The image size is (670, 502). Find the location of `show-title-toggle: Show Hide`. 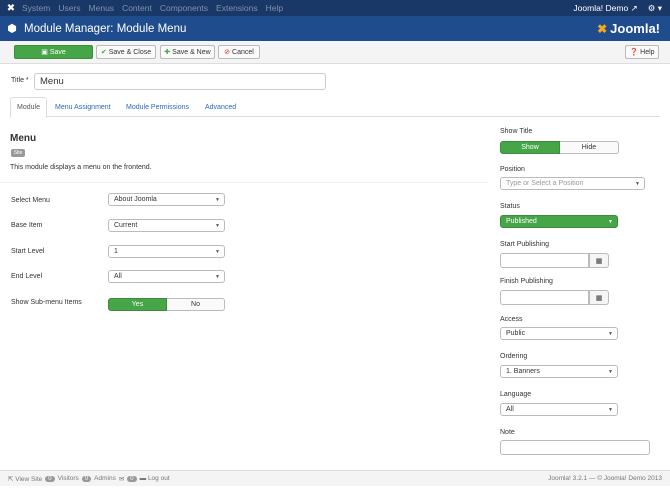

show-title-toggle: Show Hide is located at coordinates (559, 147).